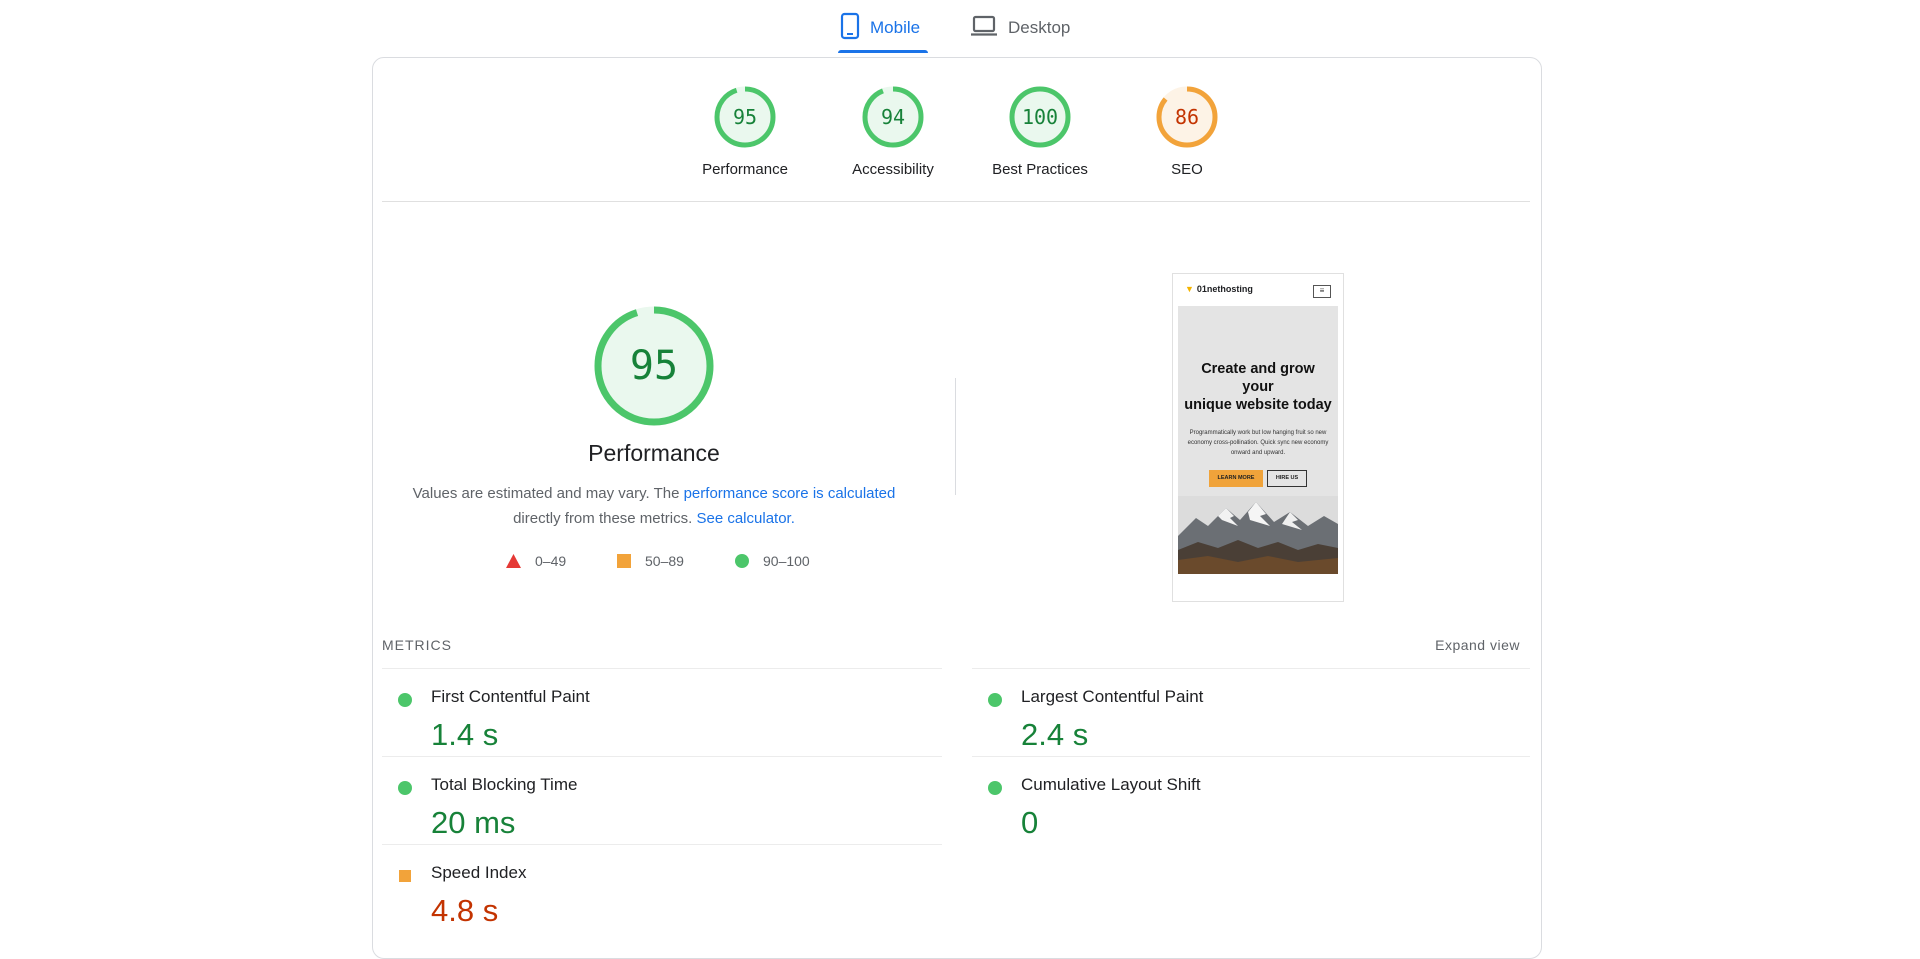 Image resolution: width=1920 pixels, height=959 pixels. I want to click on screenshot-logo: ▼ 01nethosting, so click(1219, 289).